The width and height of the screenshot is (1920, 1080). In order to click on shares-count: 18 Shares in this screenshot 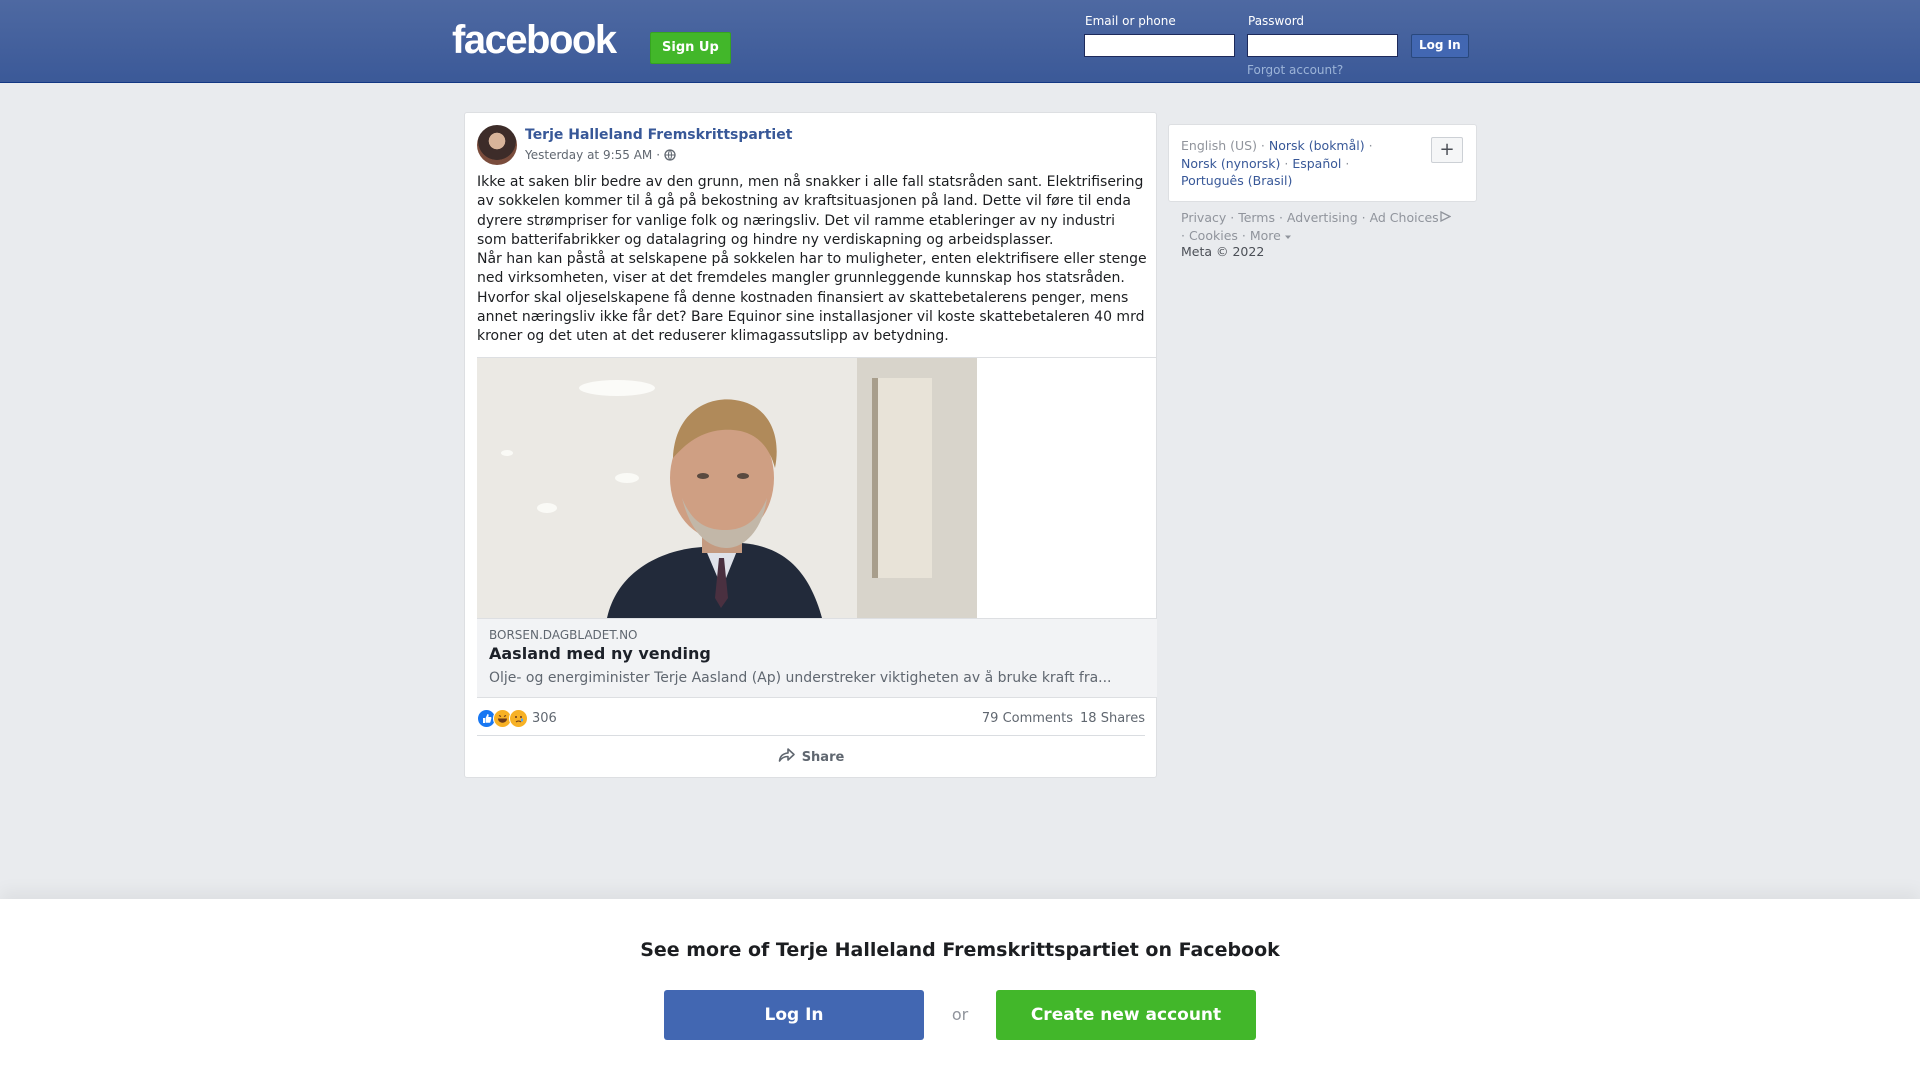, I will do `click(1112, 718)`.